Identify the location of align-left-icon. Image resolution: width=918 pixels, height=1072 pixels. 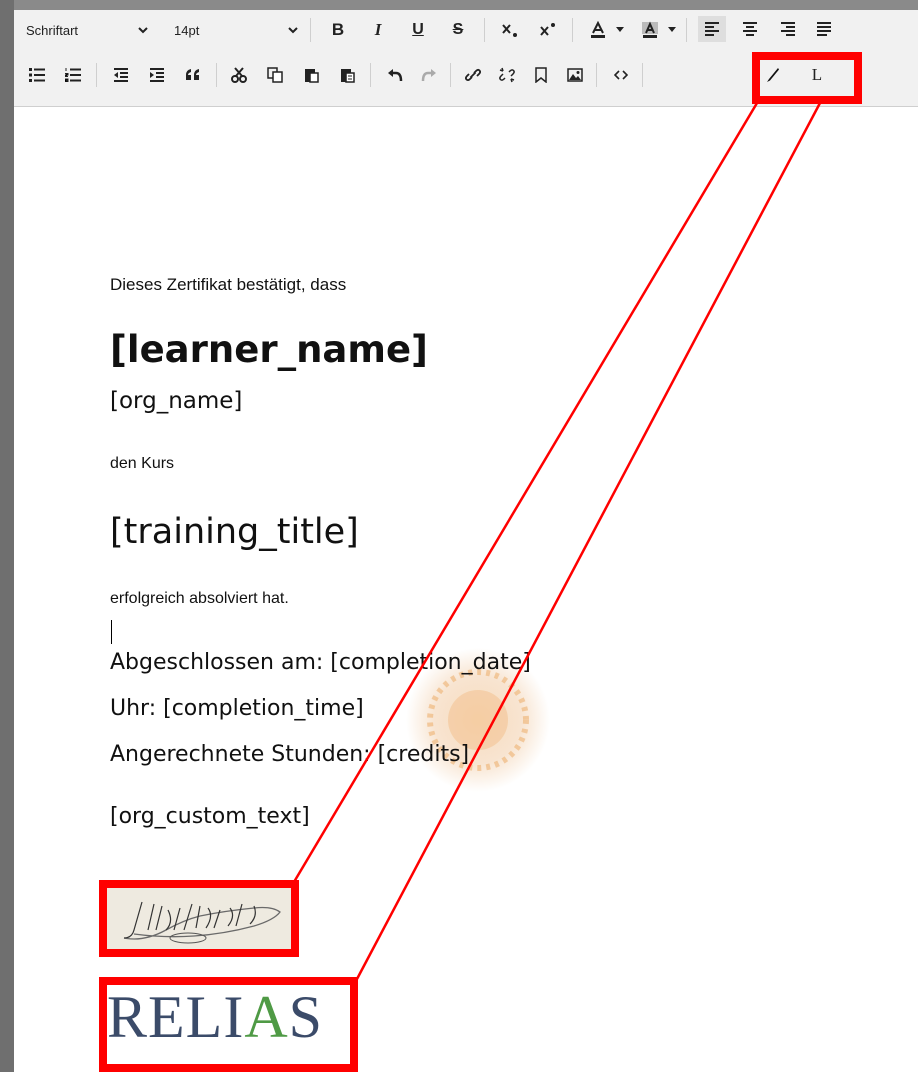
(712, 29).